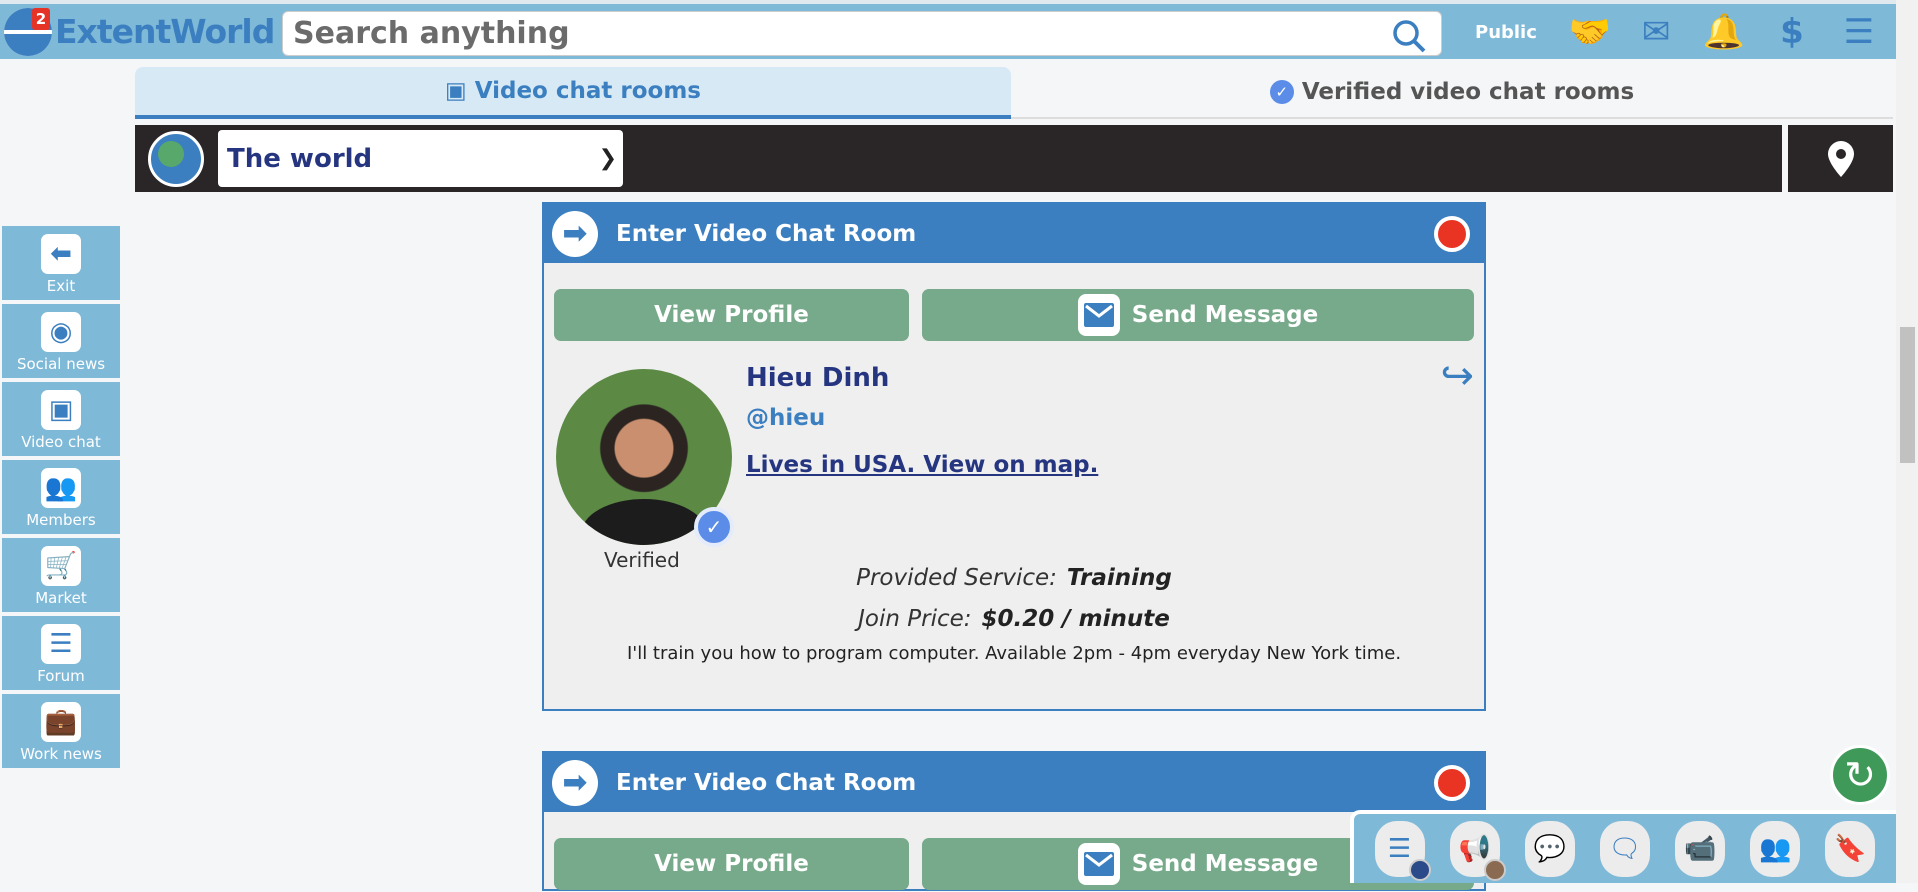 The image size is (1918, 892). I want to click on announcement-icon: 📢, so click(1477, 850).